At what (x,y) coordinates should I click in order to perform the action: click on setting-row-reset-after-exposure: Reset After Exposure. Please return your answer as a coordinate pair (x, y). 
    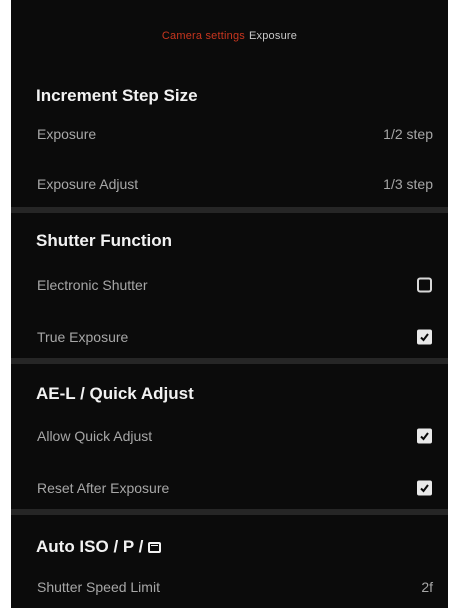
    Looking at the image, I should click on (229, 488).